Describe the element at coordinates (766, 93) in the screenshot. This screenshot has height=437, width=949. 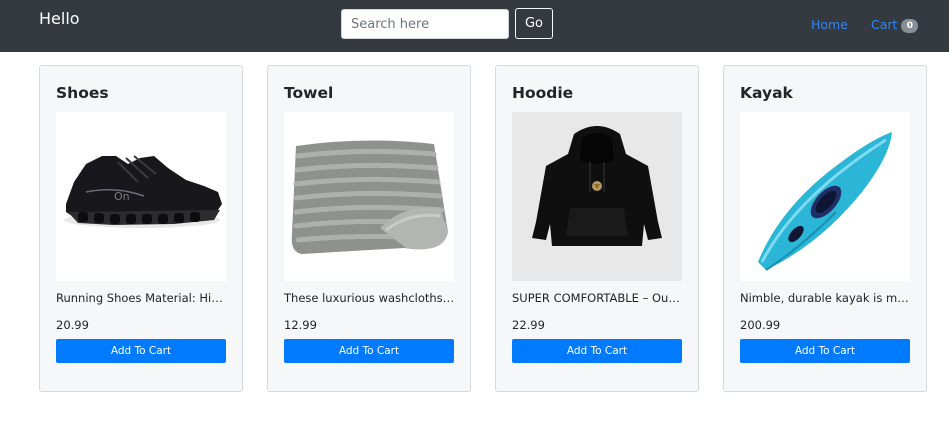
I see `product-title: Kayak` at that location.